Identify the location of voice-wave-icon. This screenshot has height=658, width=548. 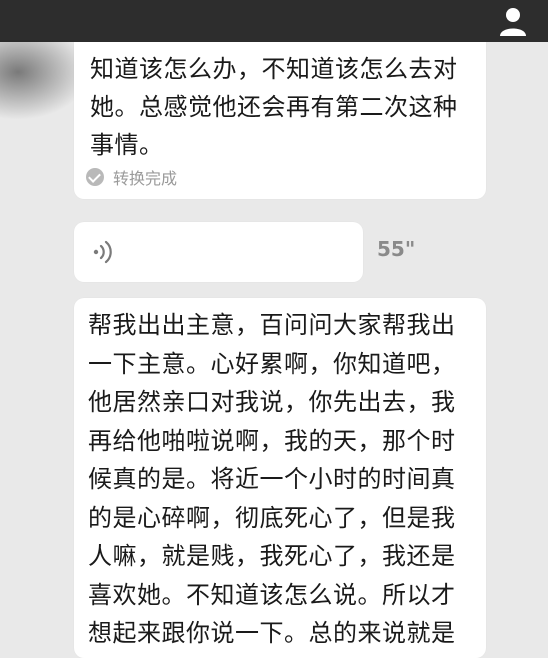
(102, 252).